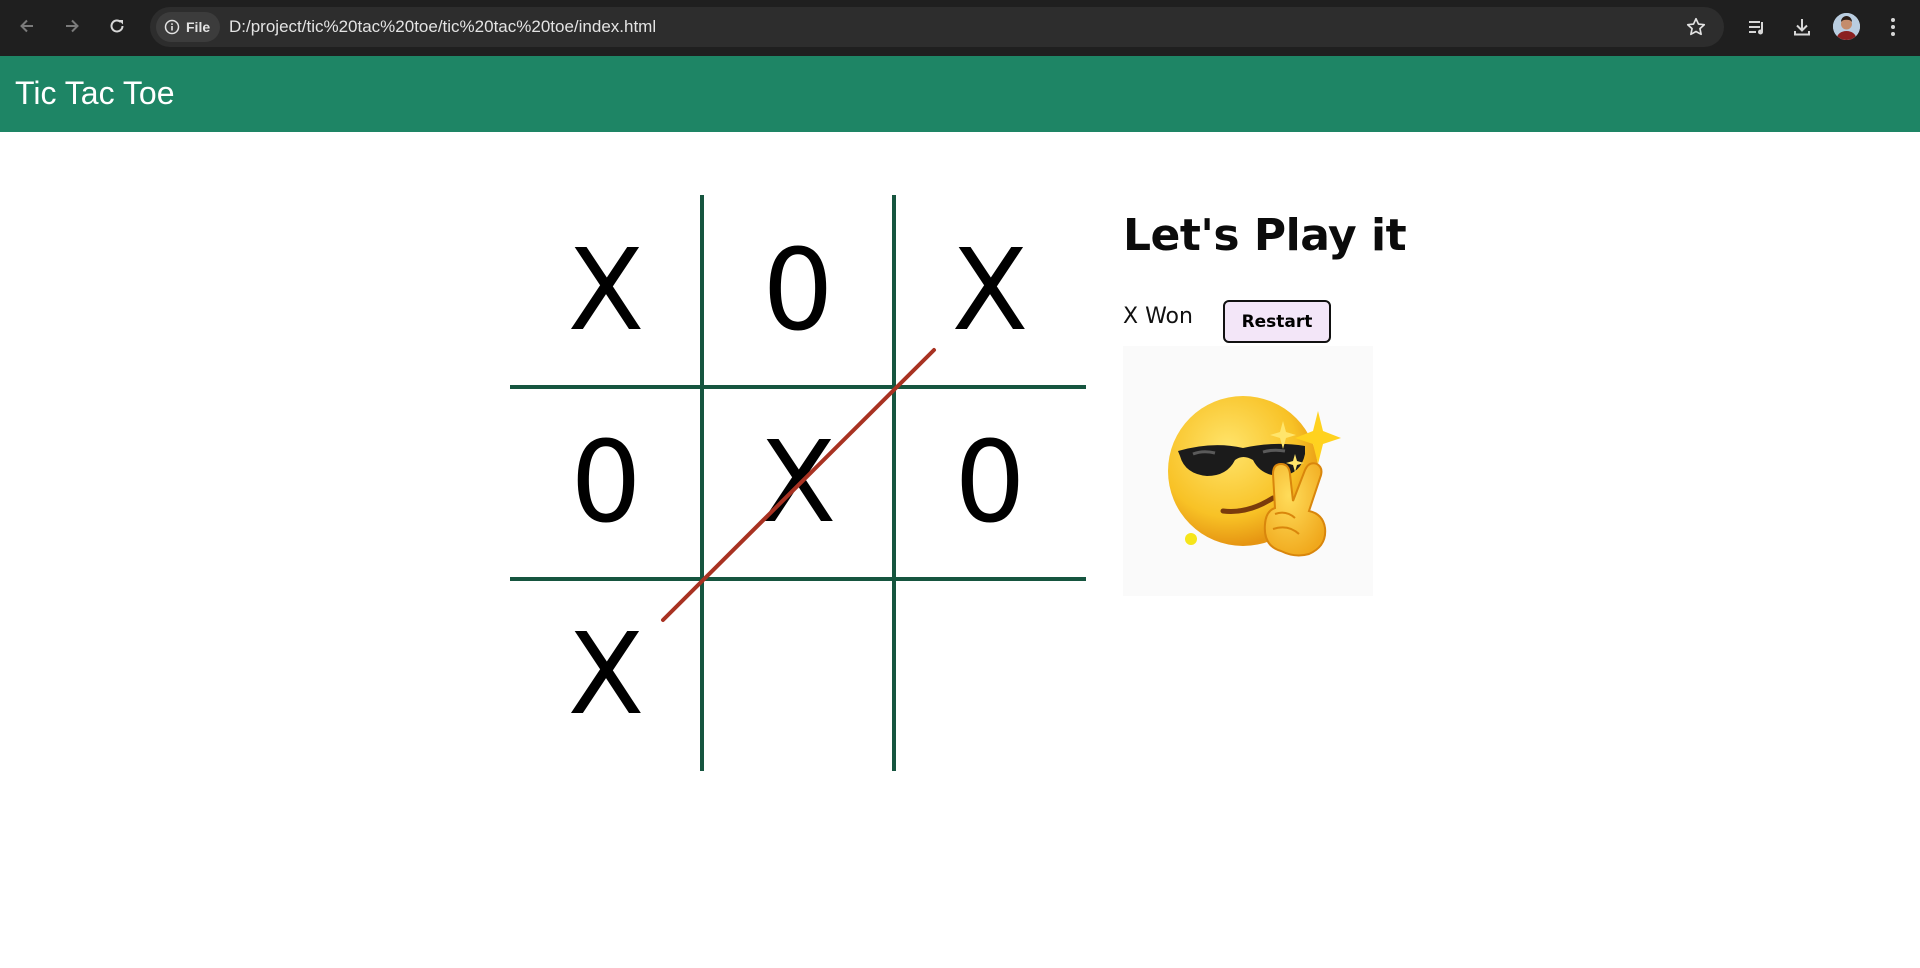 Image resolution: width=1920 pixels, height=968 pixels. I want to click on downloads-button, so click(1802, 27).